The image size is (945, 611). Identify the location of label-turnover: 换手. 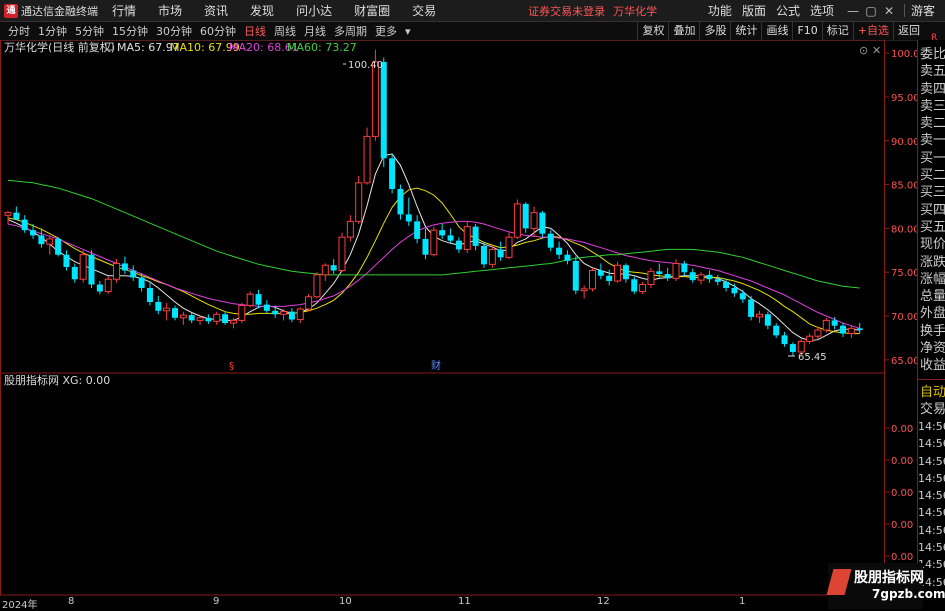
(932, 331).